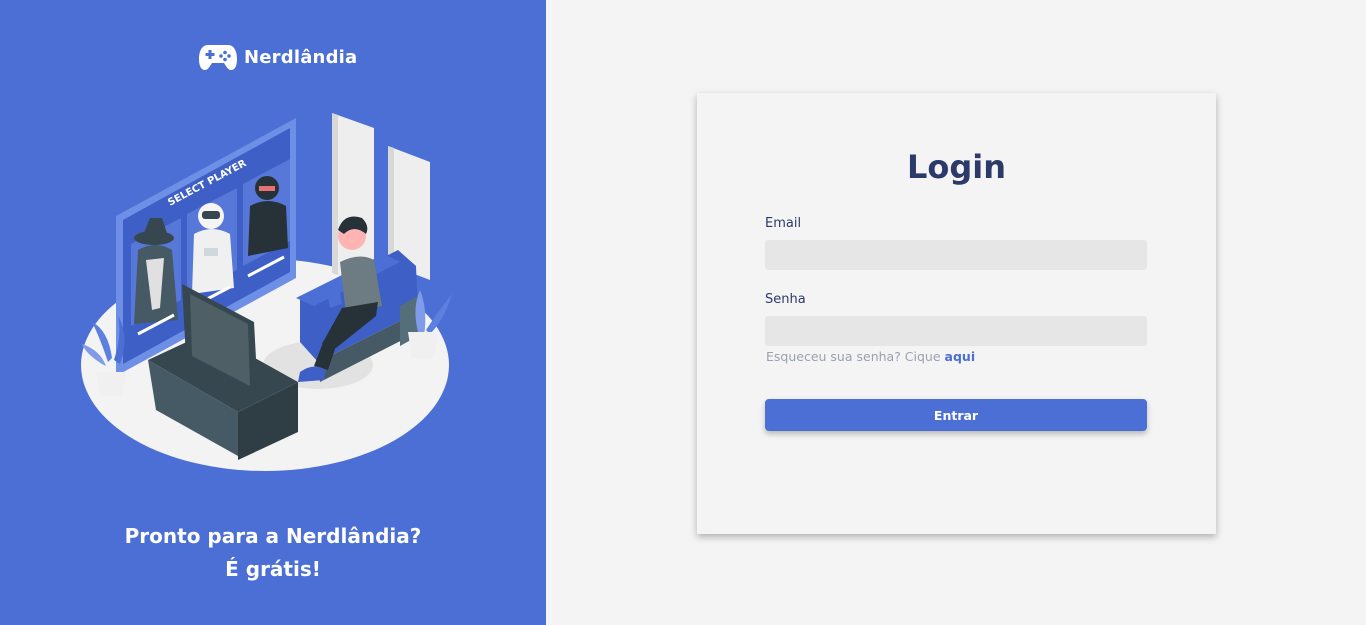 This screenshot has width=1366, height=625. I want to click on login-title: Login, so click(956, 167).